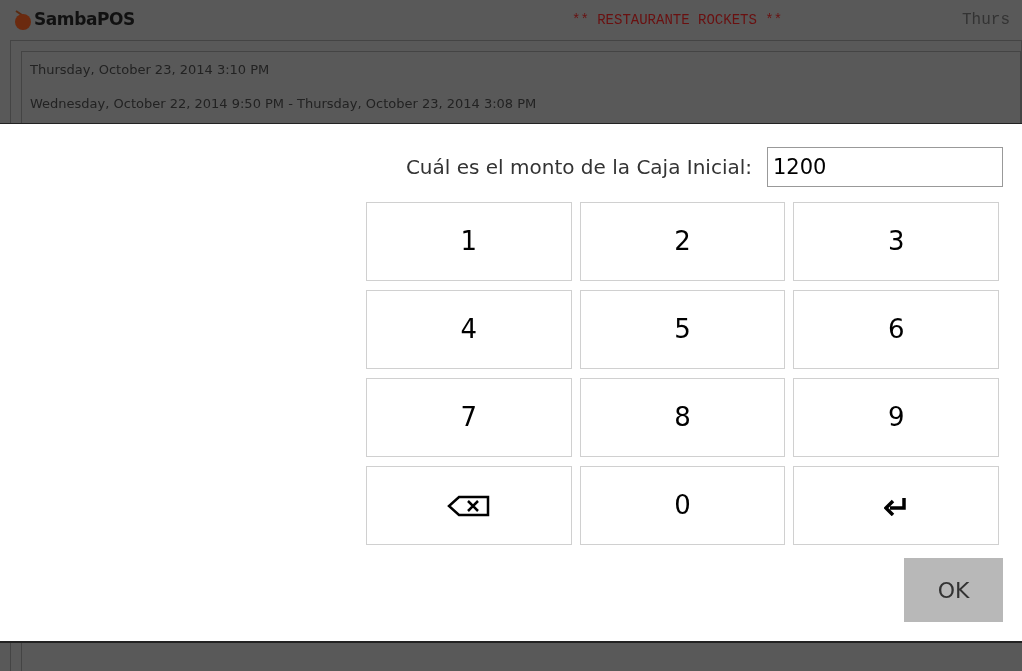  Describe the element at coordinates (469, 241) in the screenshot. I see `digit-key: 1` at that location.